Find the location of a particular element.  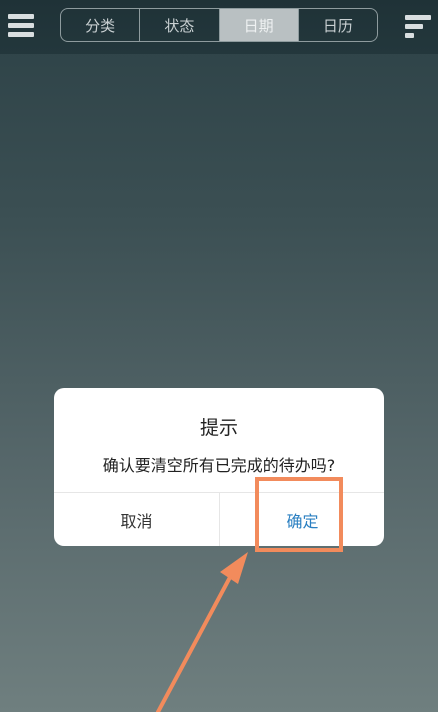

filter-sort-icon is located at coordinates (418, 27).